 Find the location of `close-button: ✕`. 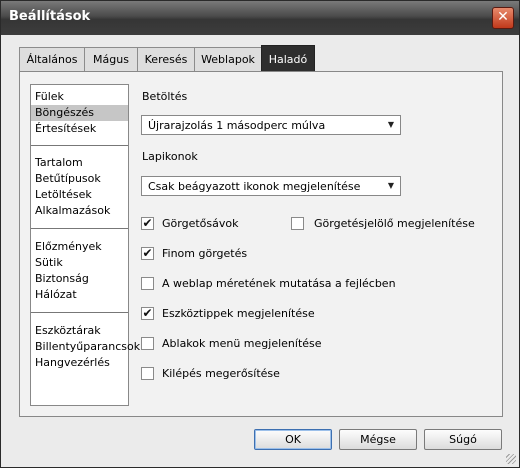

close-button: ✕ is located at coordinates (503, 18).